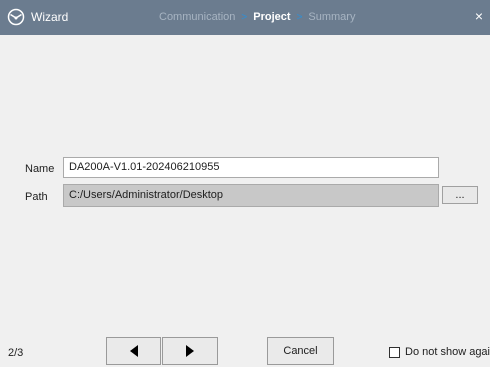 This screenshot has height=367, width=490. What do you see at coordinates (272, 17) in the screenshot?
I see `step-project: Project` at bounding box center [272, 17].